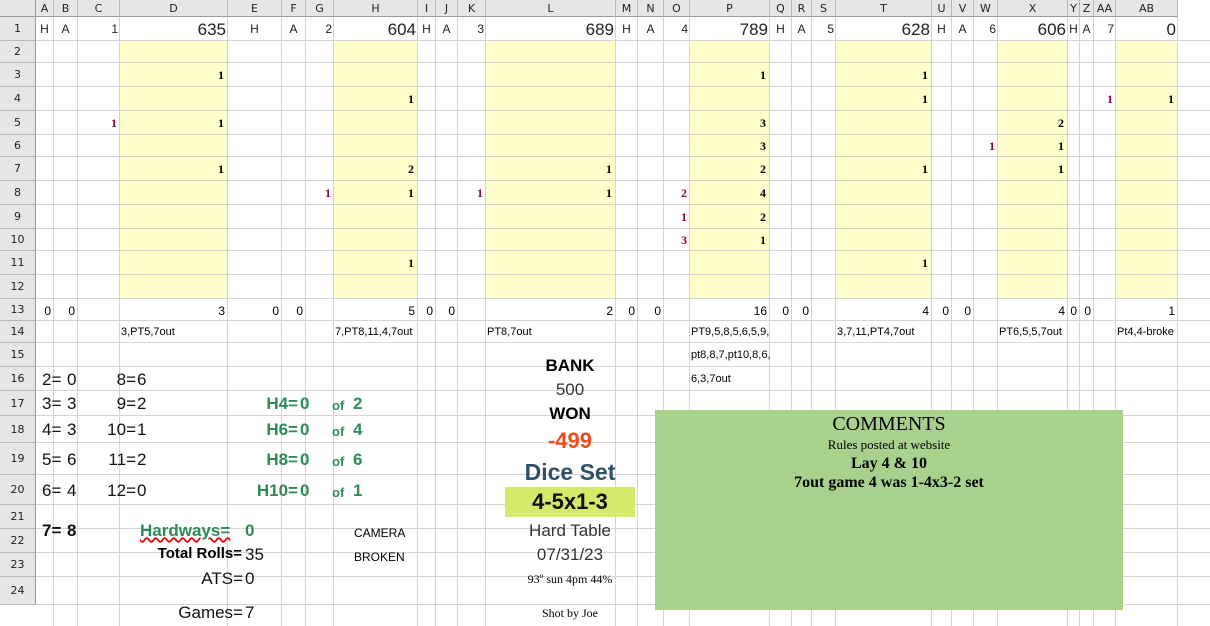  What do you see at coordinates (18, 403) in the screenshot?
I see `row-header-17: 17` at bounding box center [18, 403].